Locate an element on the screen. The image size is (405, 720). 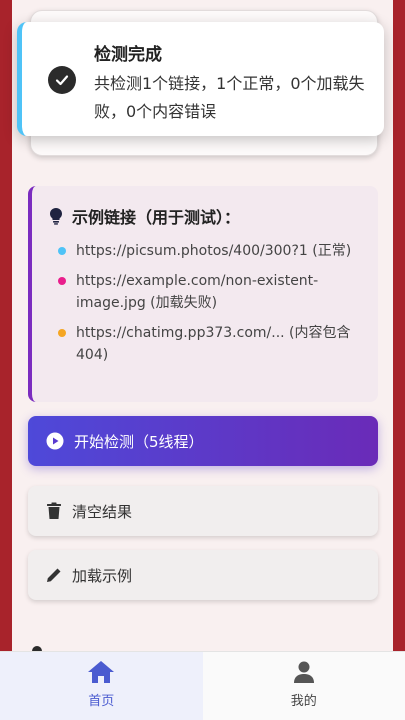
examples-title: 示例链接（用于测试）： is located at coordinates (156, 217).